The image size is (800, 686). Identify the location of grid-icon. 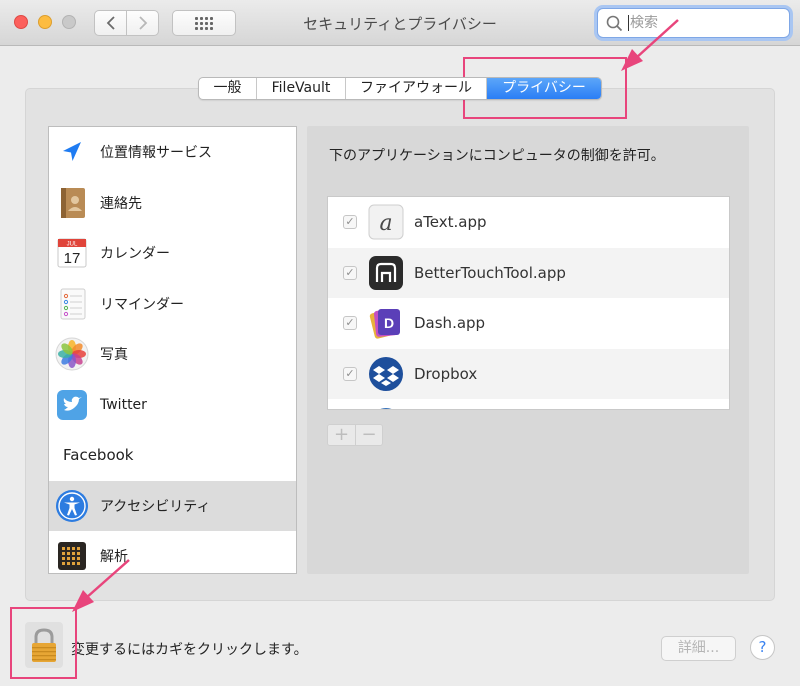
(204, 23).